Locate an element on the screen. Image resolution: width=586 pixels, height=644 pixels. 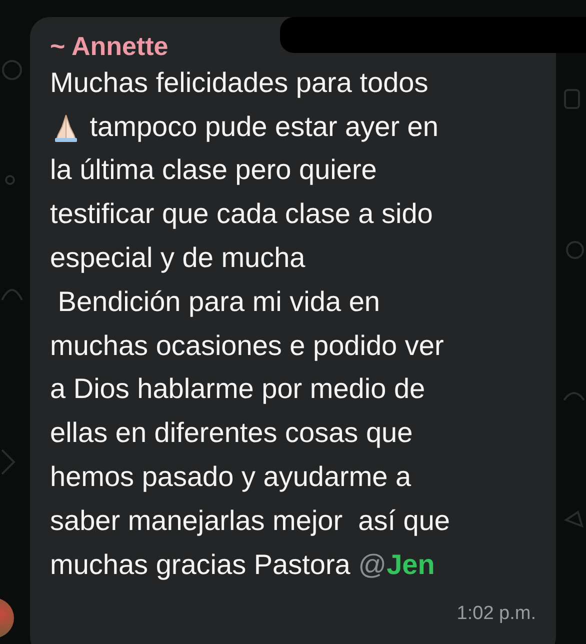
message-text: muchas gracias Pastora is located at coordinates (201, 565).